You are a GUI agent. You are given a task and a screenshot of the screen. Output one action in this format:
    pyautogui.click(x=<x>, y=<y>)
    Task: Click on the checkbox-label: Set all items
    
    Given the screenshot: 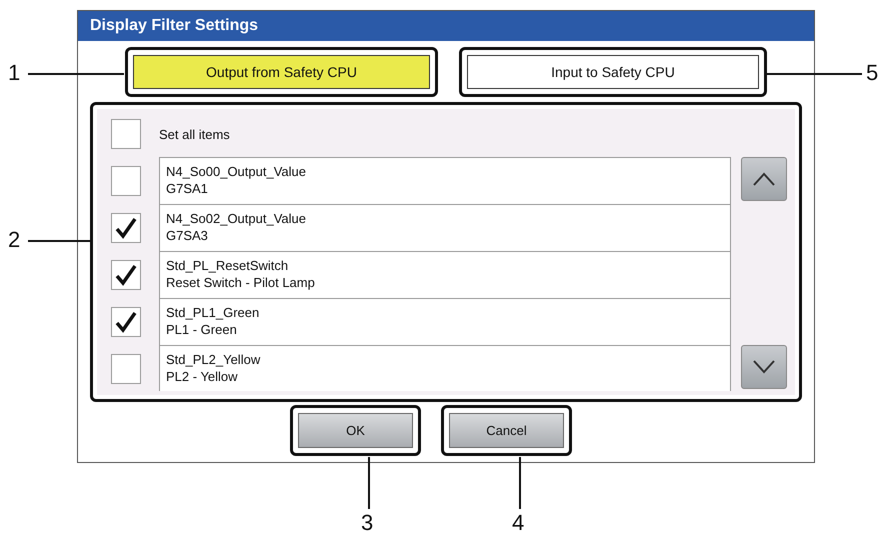 What is the action you would take?
    pyautogui.click(x=194, y=134)
    